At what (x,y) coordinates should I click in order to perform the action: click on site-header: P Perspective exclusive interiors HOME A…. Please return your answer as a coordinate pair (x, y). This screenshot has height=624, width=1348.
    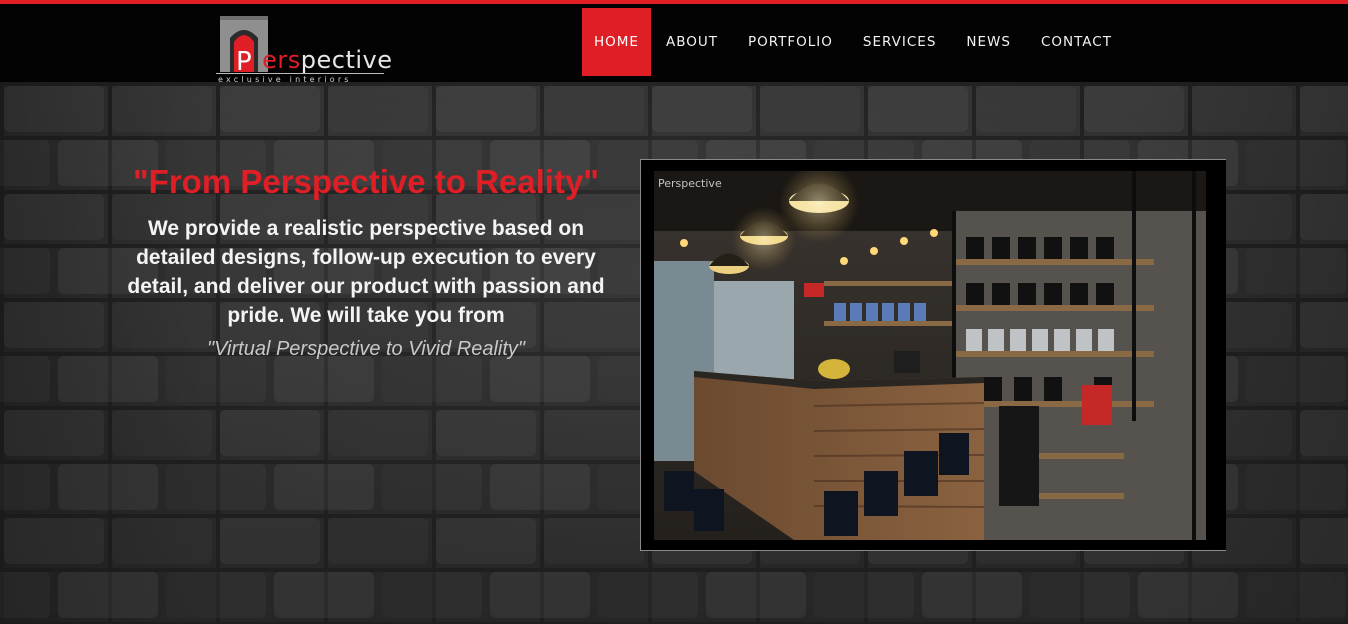
    Looking at the image, I should click on (674, 44).